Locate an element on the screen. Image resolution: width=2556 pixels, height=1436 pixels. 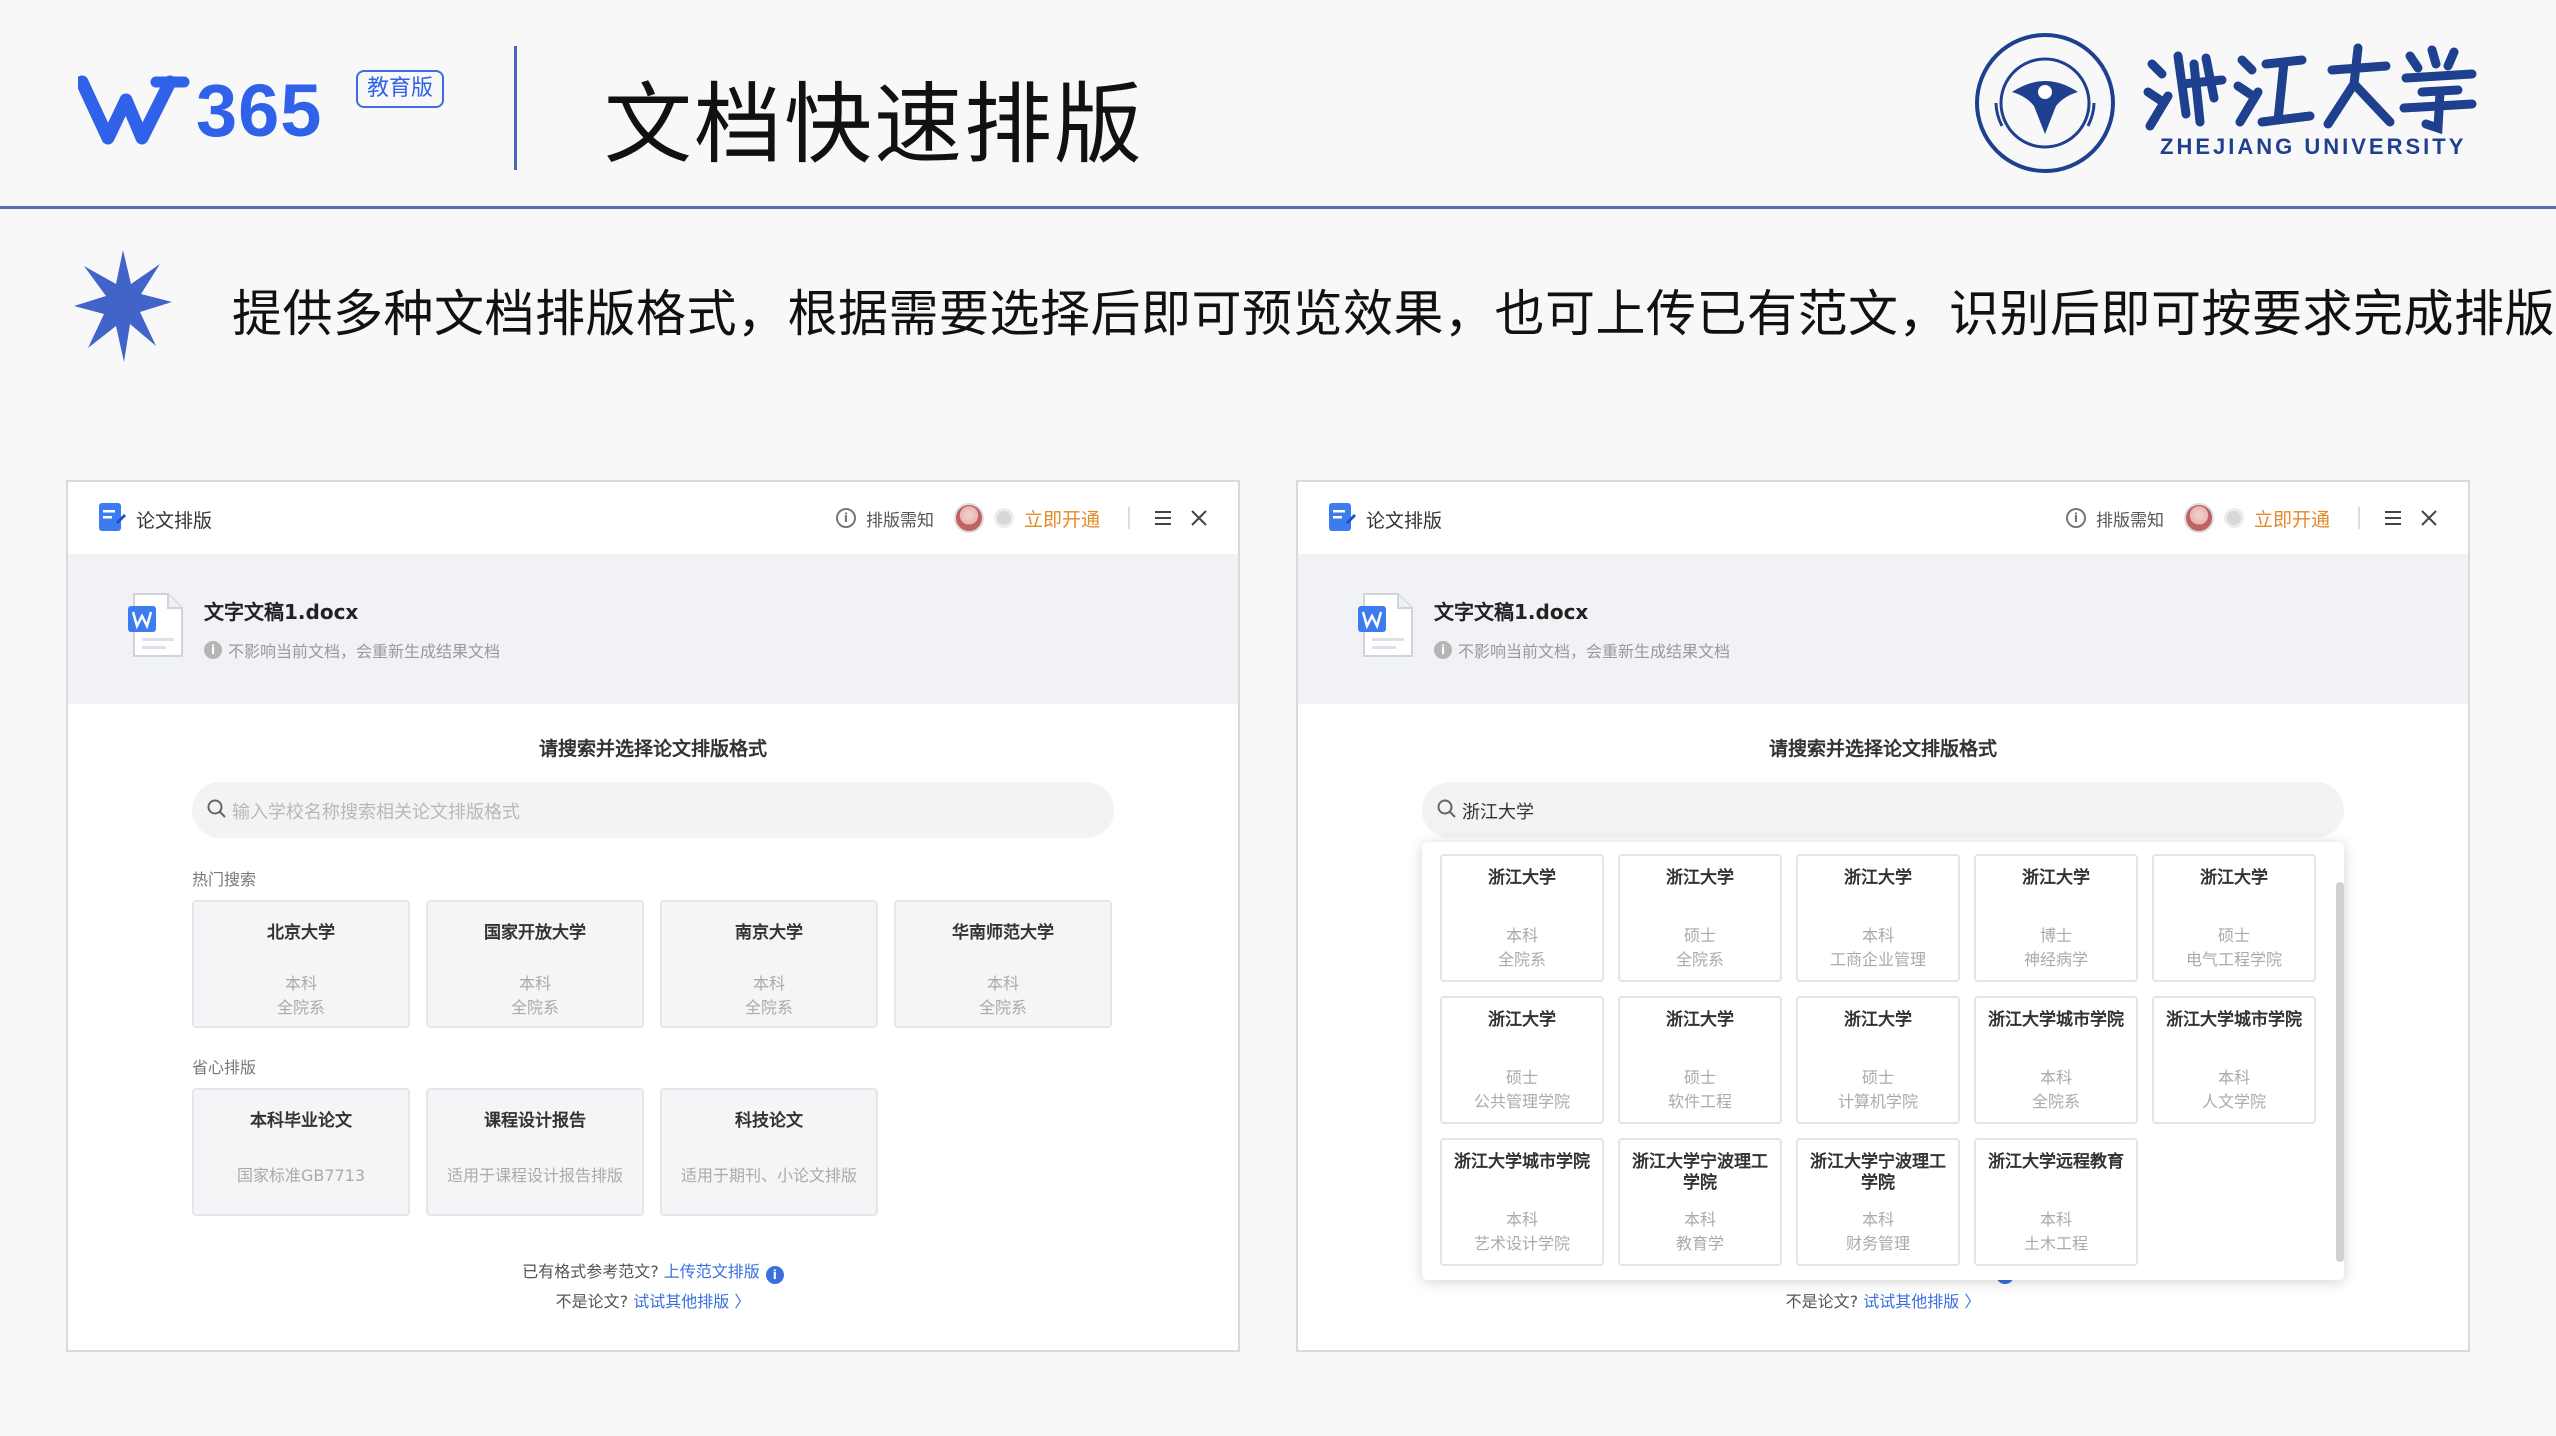
result-dept: 电气工程学院 is located at coordinates (2233, 959).